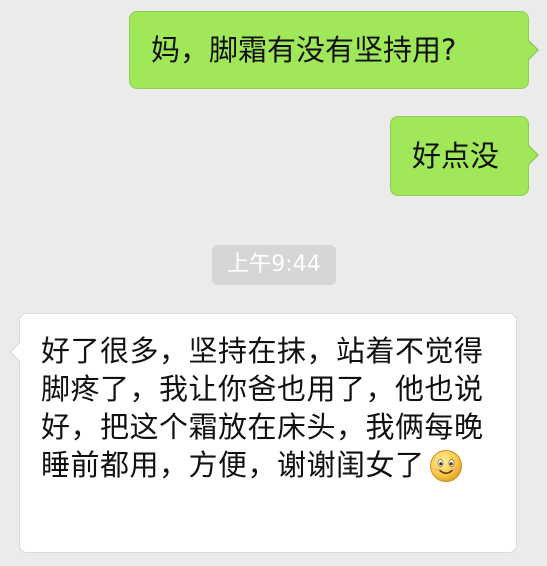 This screenshot has width=547, height=566. Describe the element at coordinates (304, 50) in the screenshot. I see `message-text: 妈，脚霜有没有坚持用?` at that location.